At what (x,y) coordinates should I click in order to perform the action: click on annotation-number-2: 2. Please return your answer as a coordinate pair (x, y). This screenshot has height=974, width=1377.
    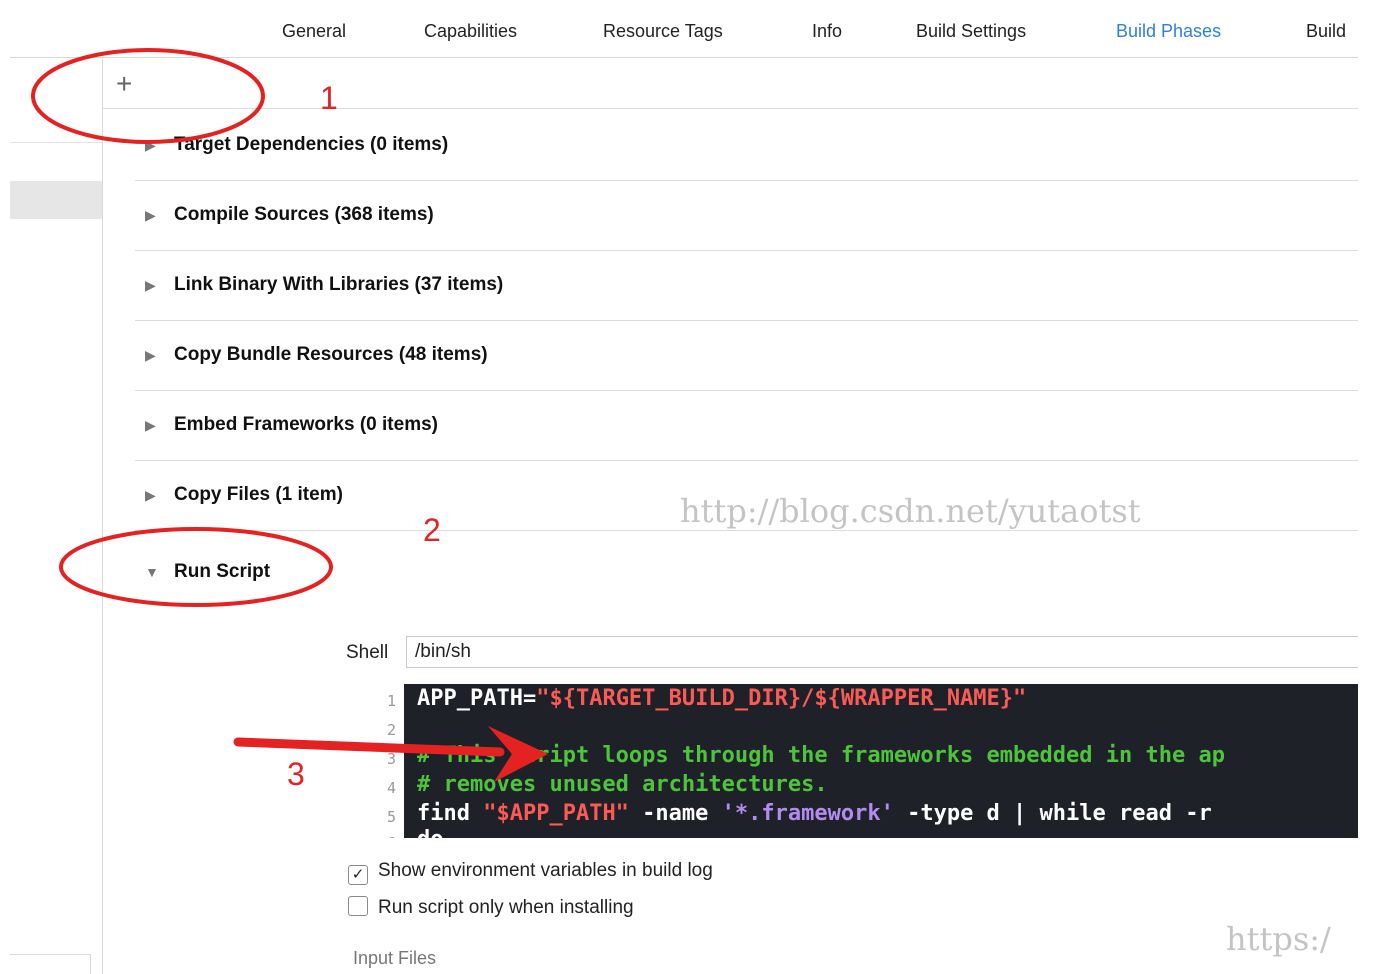
    Looking at the image, I should click on (432, 530).